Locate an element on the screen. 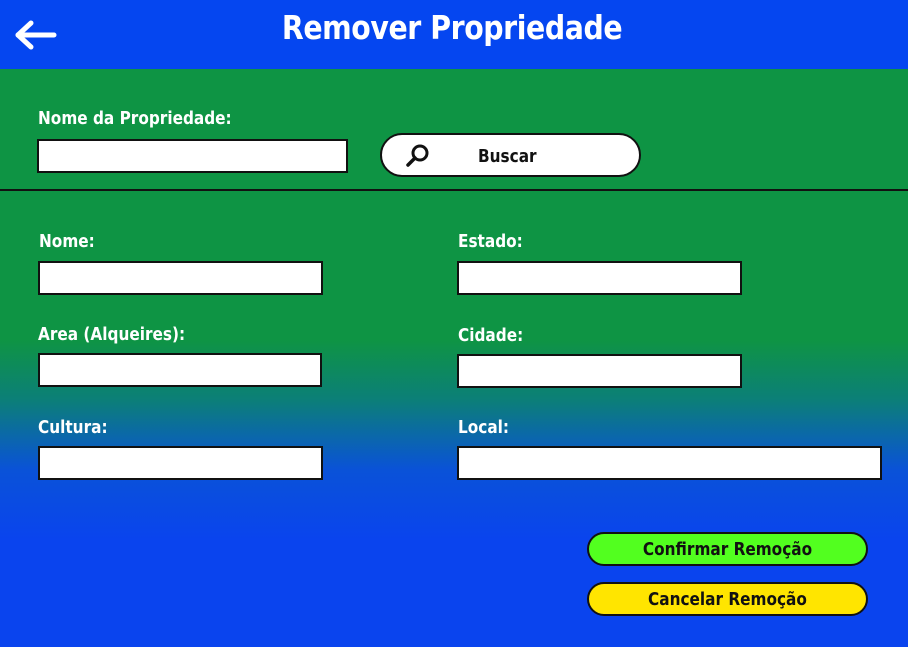 The height and width of the screenshot is (647, 908). cancel-removal-button: Cancelar Remoção is located at coordinates (727, 599).